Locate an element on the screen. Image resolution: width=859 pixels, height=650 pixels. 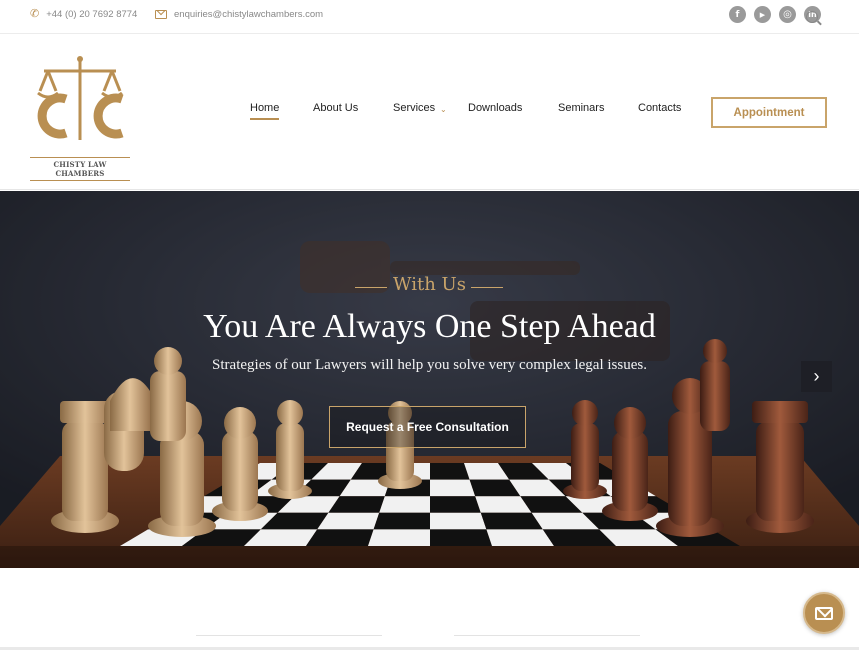
nav-services: Services ⌄ is located at coordinates (420, 108).